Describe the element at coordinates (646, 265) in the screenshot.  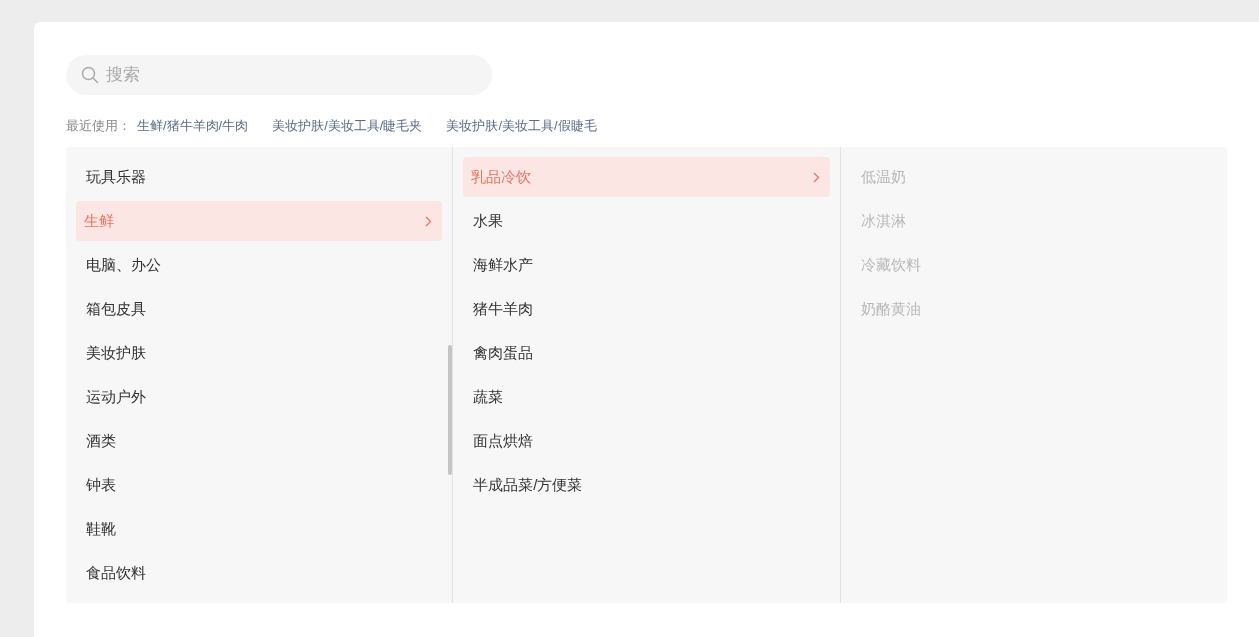
I see `category-item: 海鲜水产` at that location.